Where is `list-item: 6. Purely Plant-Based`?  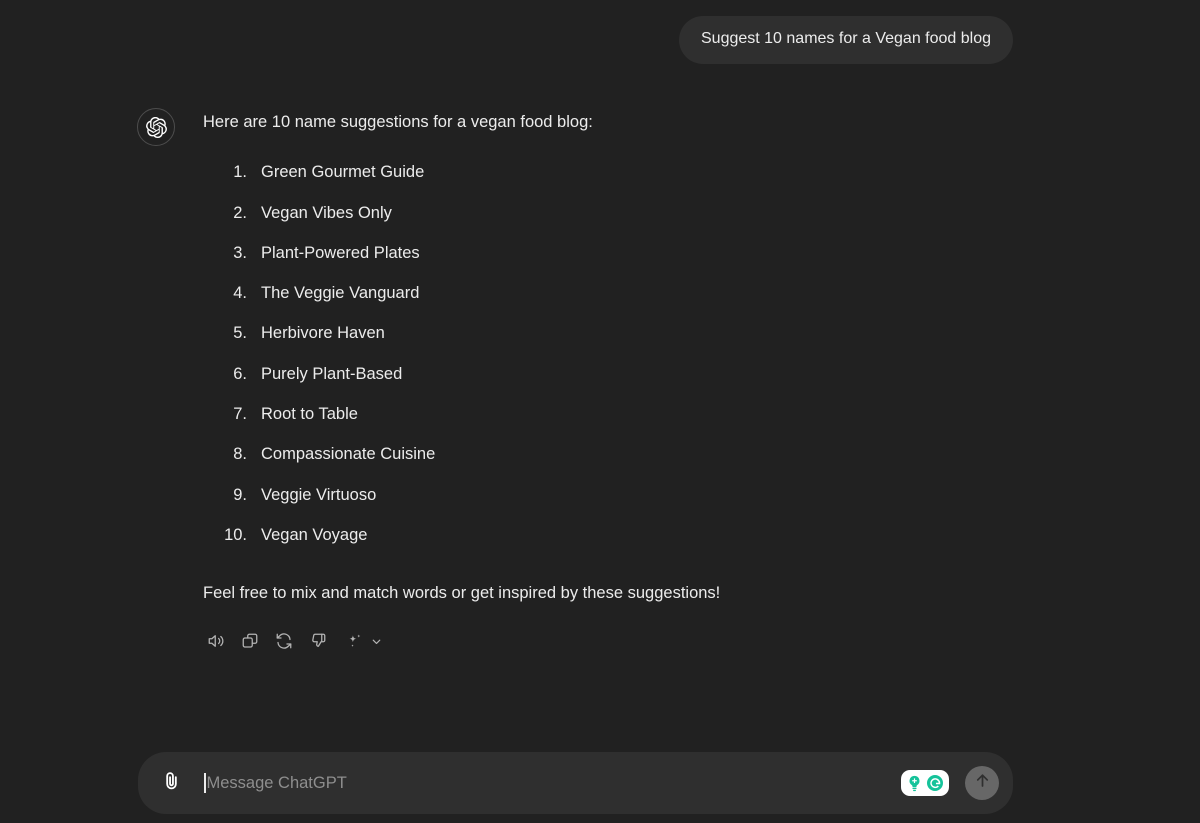 list-item: 6. Purely Plant-Based is located at coordinates (613, 374).